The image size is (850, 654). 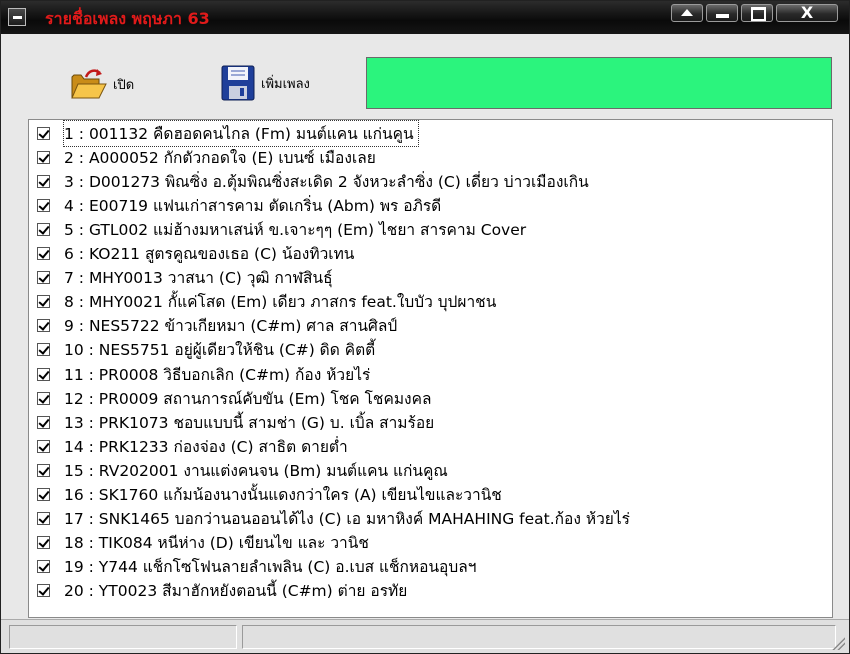 What do you see at coordinates (127, 18) in the screenshot?
I see `window-title: รายชื่อเพลง พฤษภา 63` at bounding box center [127, 18].